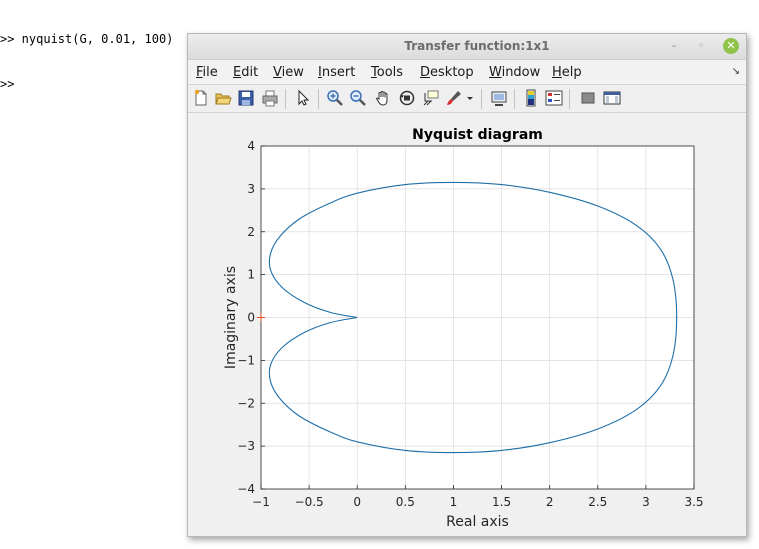 Image resolution: width=759 pixels, height=549 pixels. I want to click on x-axis-label: Real axis, so click(477, 522).